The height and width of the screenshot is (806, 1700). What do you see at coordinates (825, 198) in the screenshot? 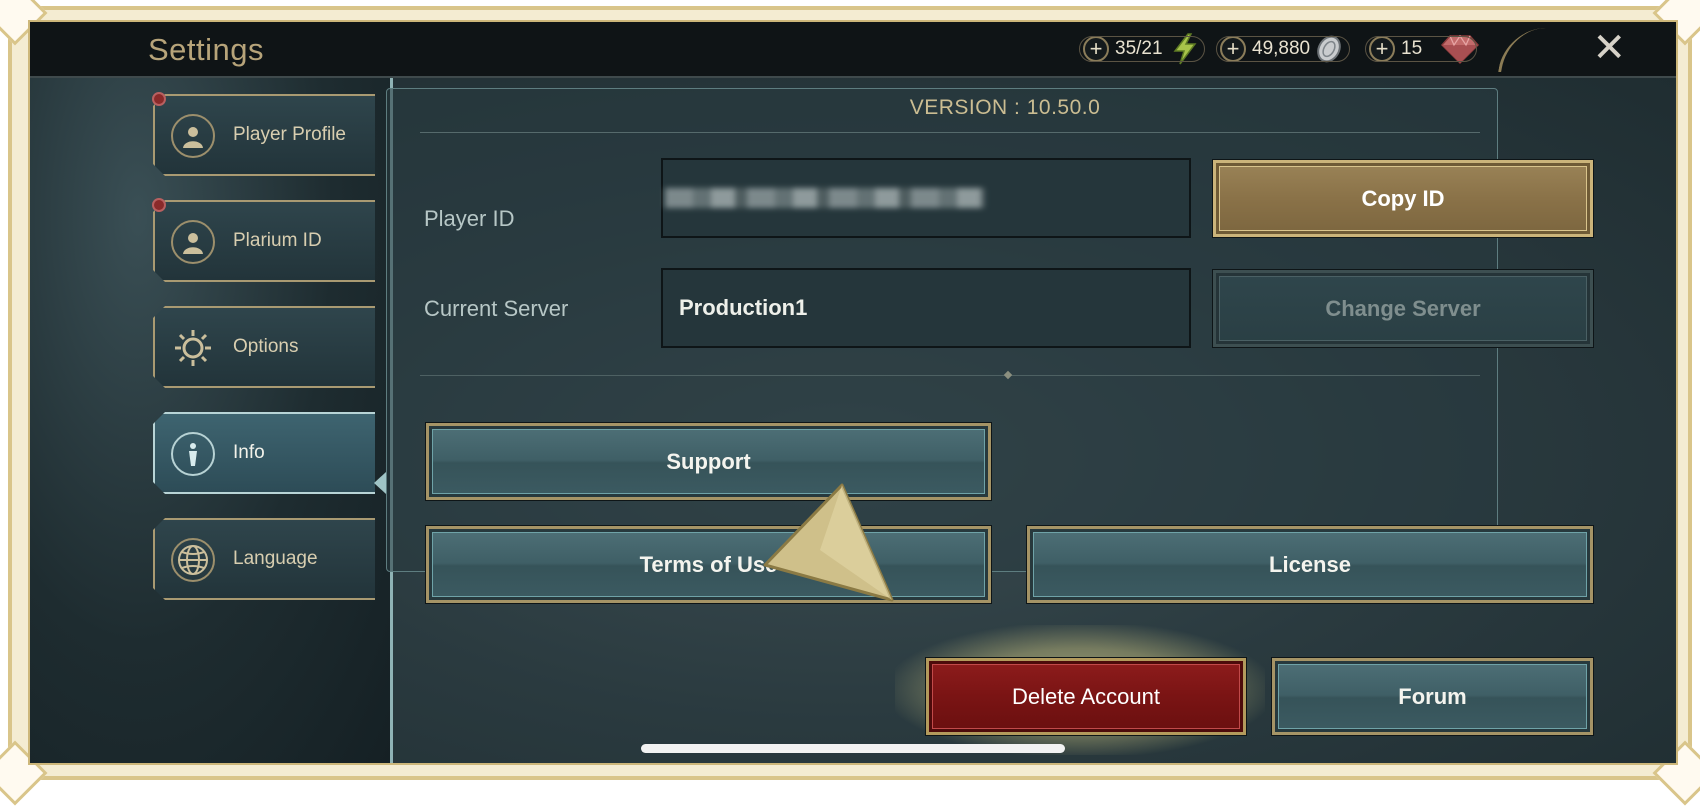
I see `redacted-player-id` at bounding box center [825, 198].